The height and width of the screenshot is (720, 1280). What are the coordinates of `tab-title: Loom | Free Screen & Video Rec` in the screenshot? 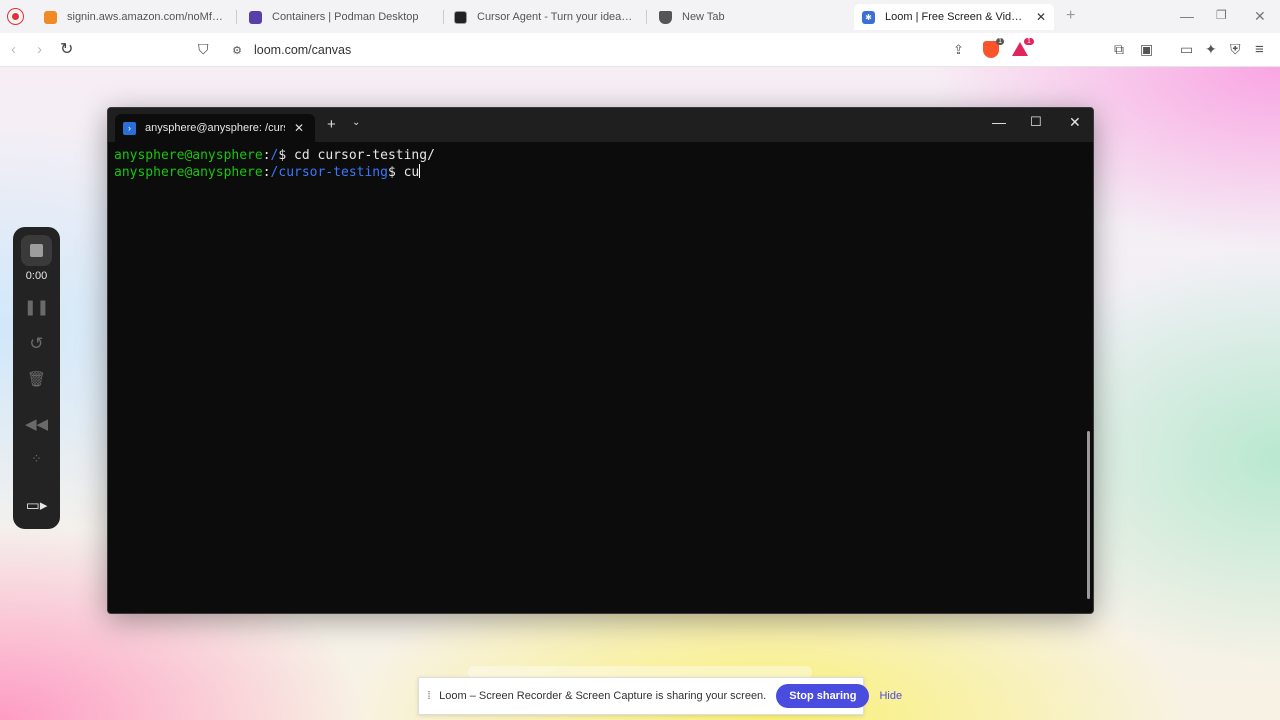 It's located at (955, 17).